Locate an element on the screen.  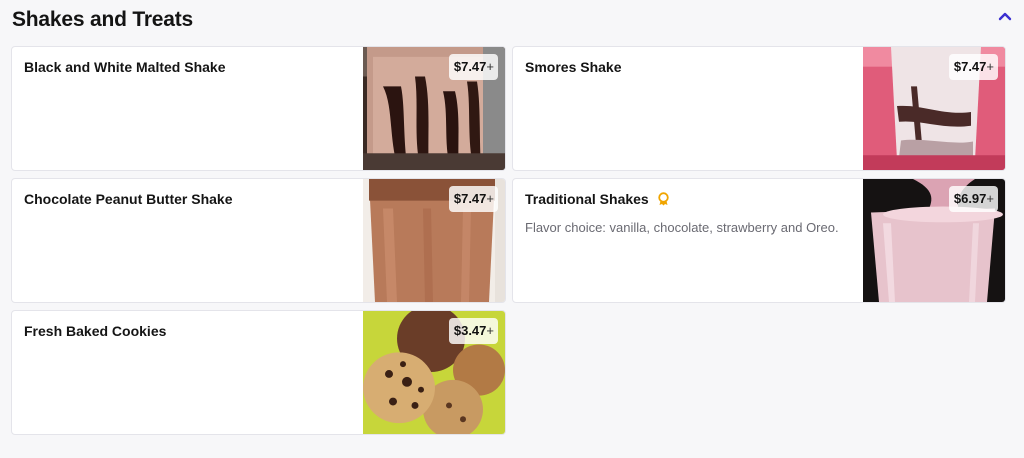
smores-shake-photo: $7.47+ is located at coordinates (934, 108).